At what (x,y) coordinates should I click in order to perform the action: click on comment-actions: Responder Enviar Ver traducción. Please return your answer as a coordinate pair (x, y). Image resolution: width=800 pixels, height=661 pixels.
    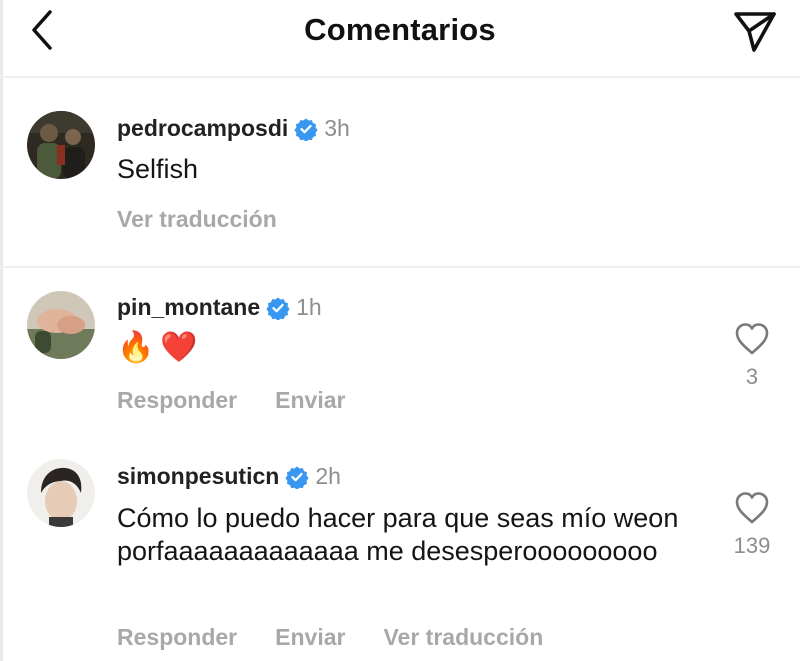
    Looking at the image, I should click on (330, 637).